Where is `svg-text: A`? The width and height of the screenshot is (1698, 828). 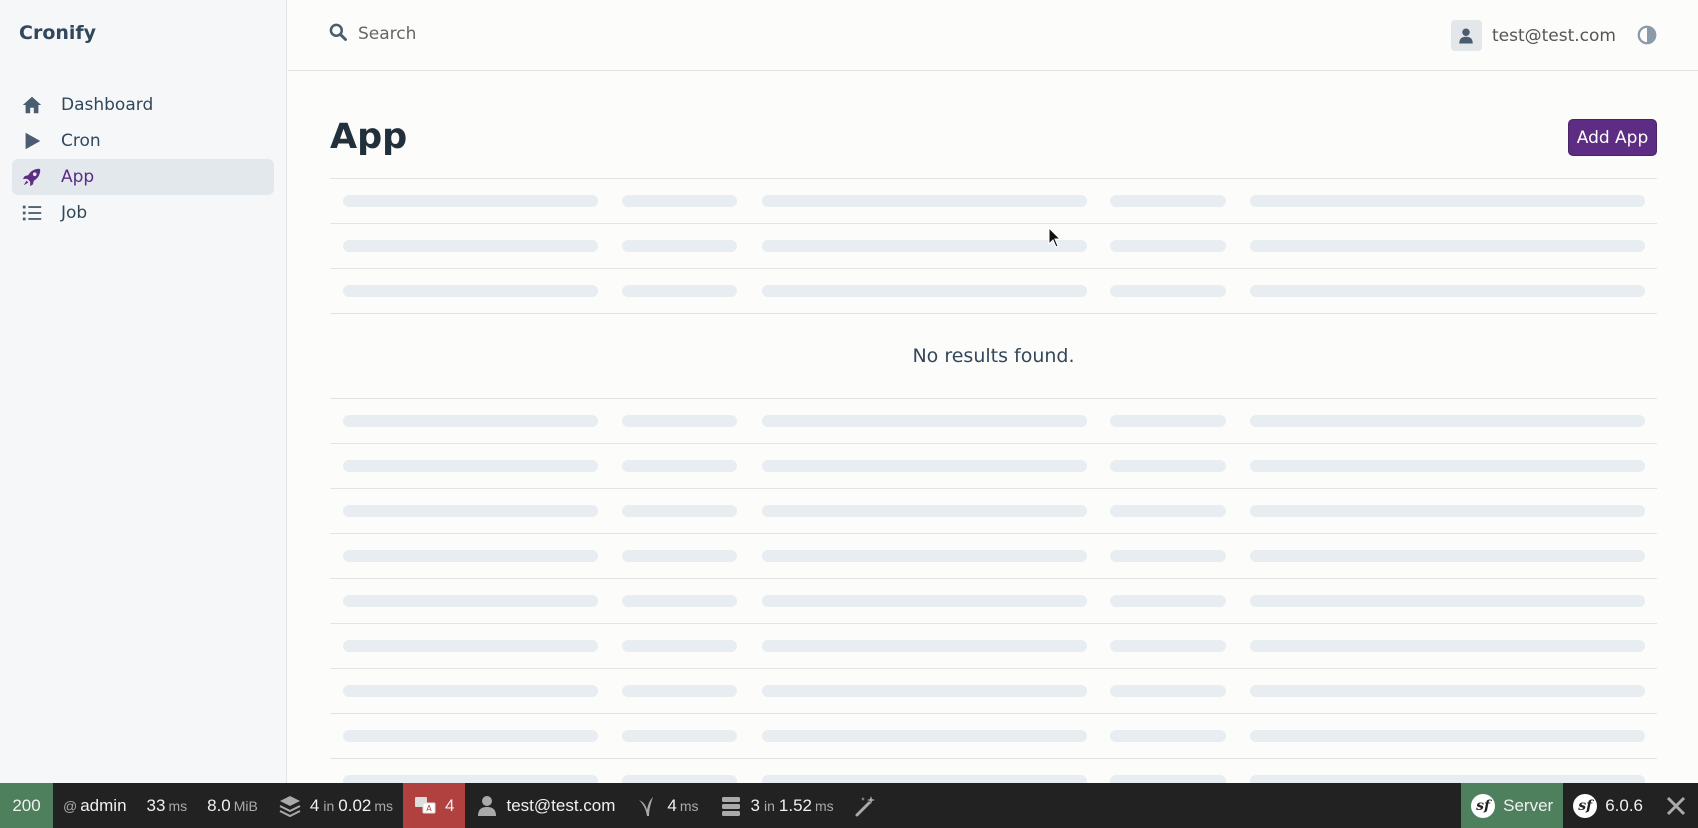
svg-text: A is located at coordinates (429, 808).